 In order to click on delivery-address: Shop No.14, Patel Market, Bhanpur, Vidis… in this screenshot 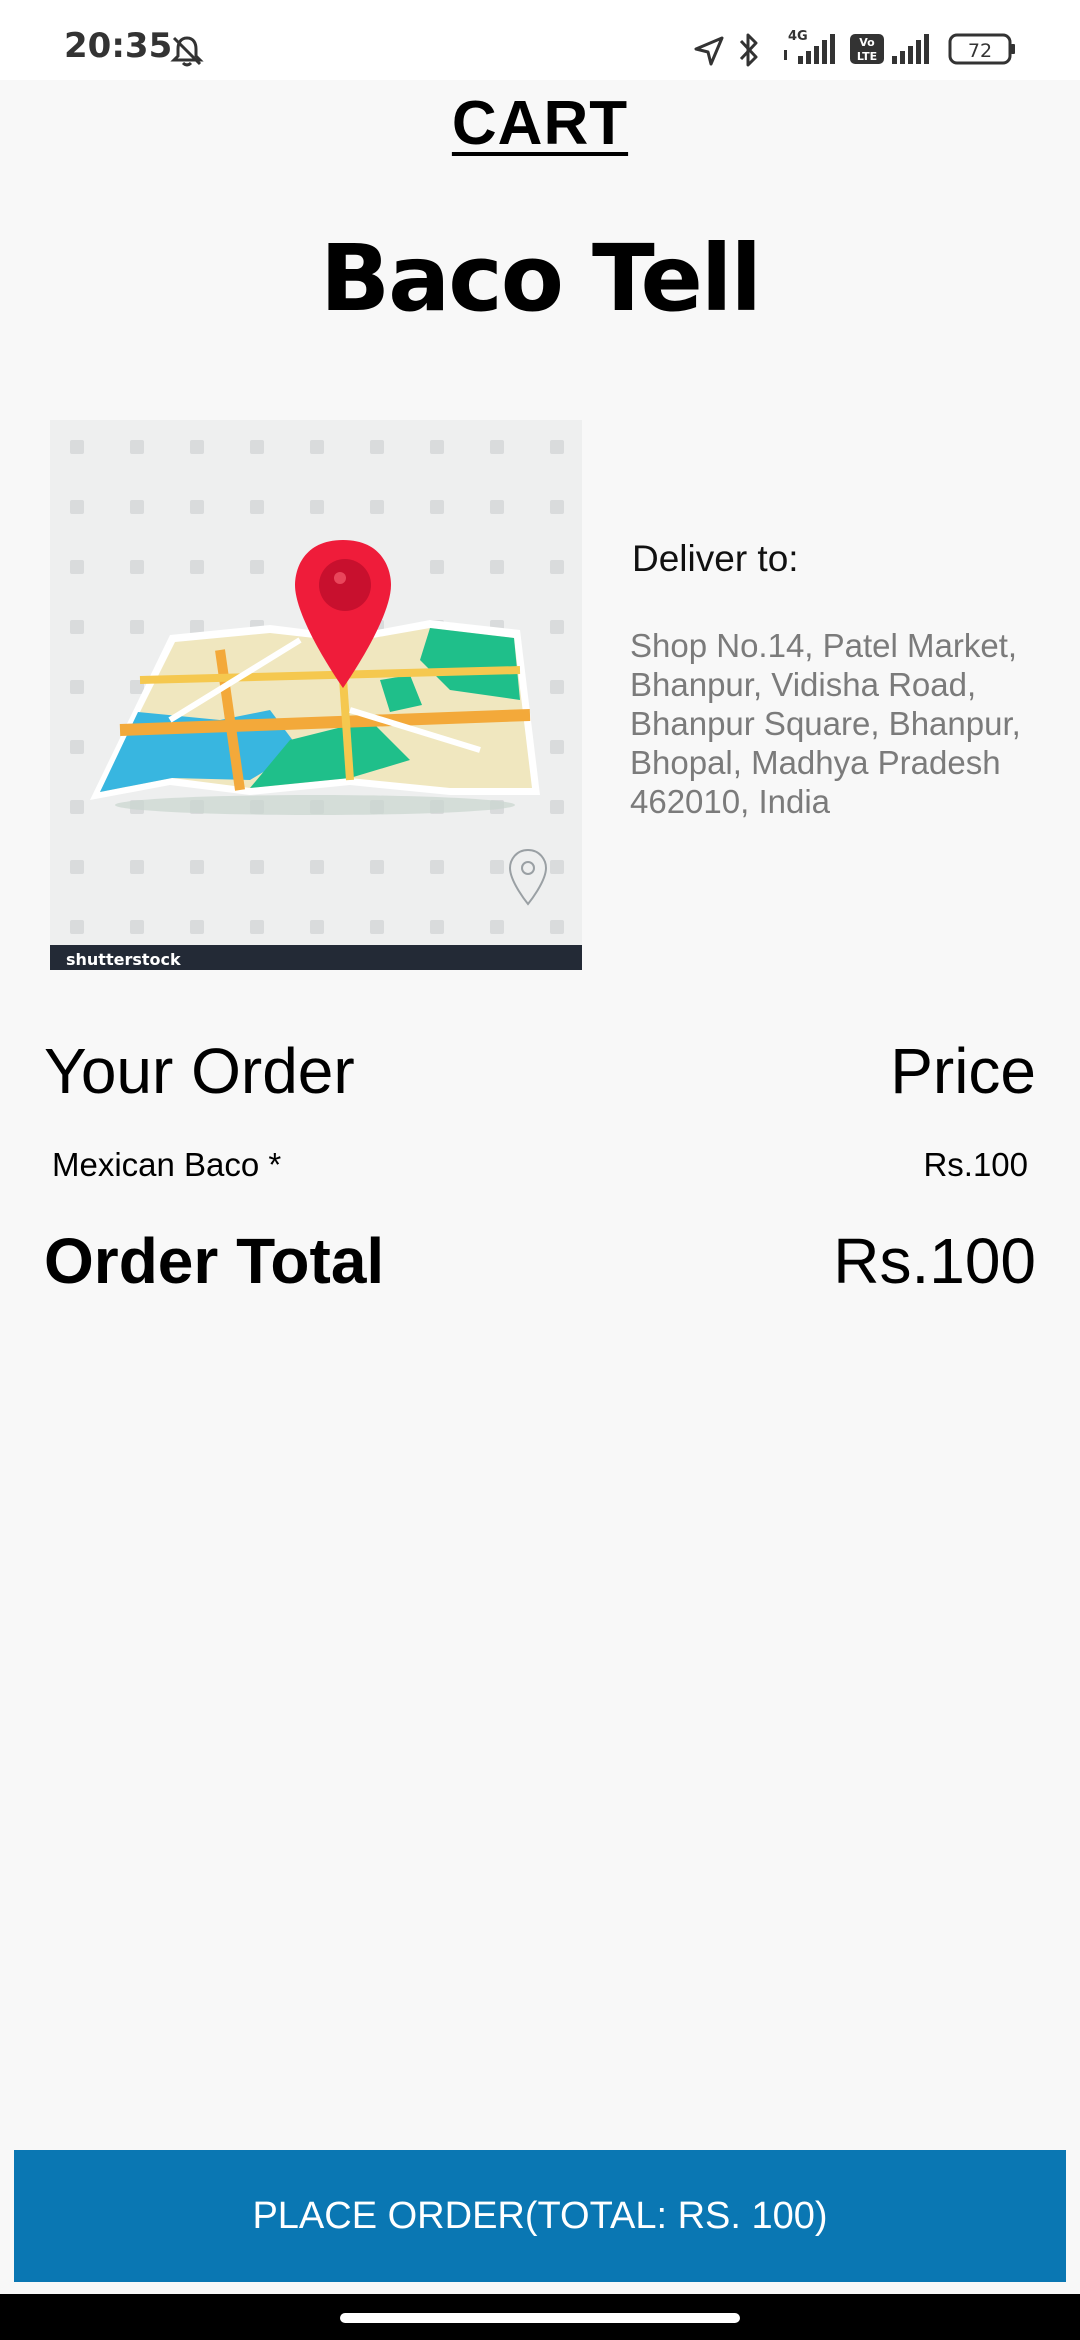, I will do `click(825, 723)`.